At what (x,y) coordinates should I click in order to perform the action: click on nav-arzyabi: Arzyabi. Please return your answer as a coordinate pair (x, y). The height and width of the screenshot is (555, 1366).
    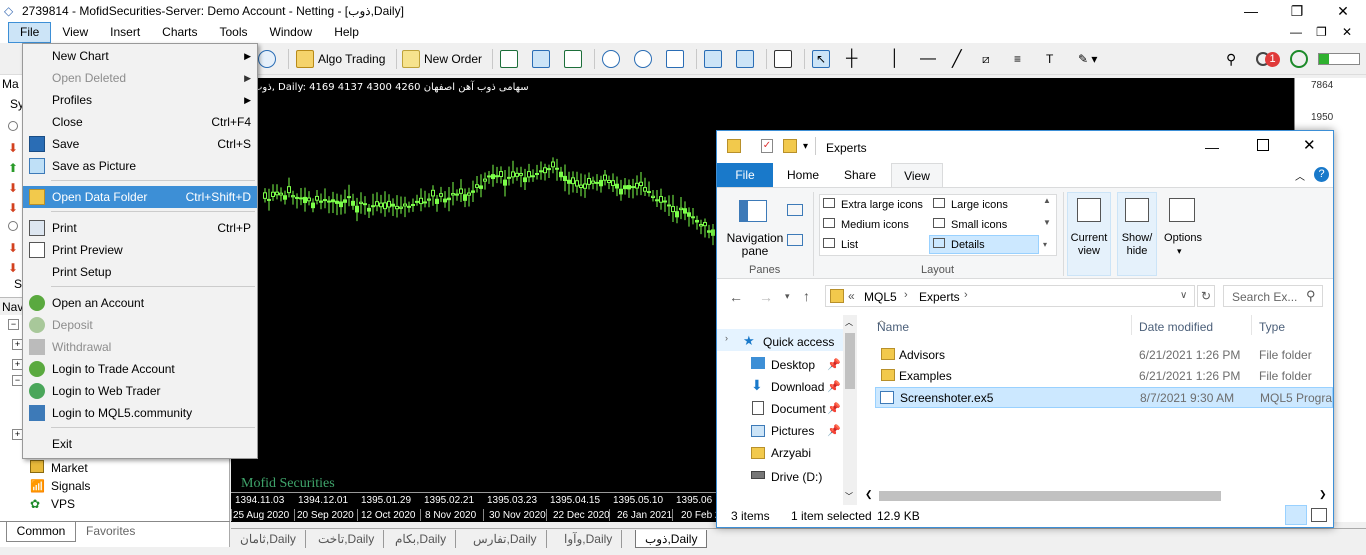
    Looking at the image, I should click on (791, 453).